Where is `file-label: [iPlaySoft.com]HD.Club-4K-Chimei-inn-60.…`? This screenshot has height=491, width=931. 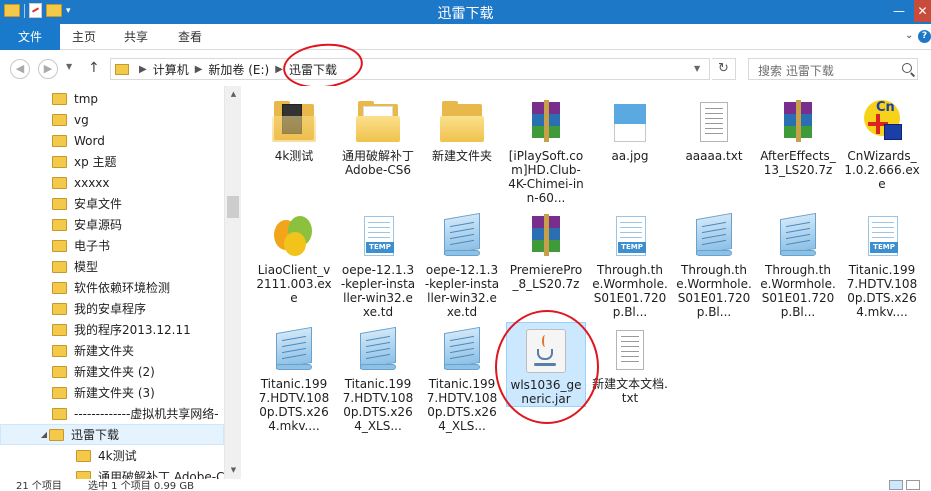
file-label: [iPlaySoft.com]HD.Club-4K-Chimei-inn-60.… is located at coordinates (546, 177).